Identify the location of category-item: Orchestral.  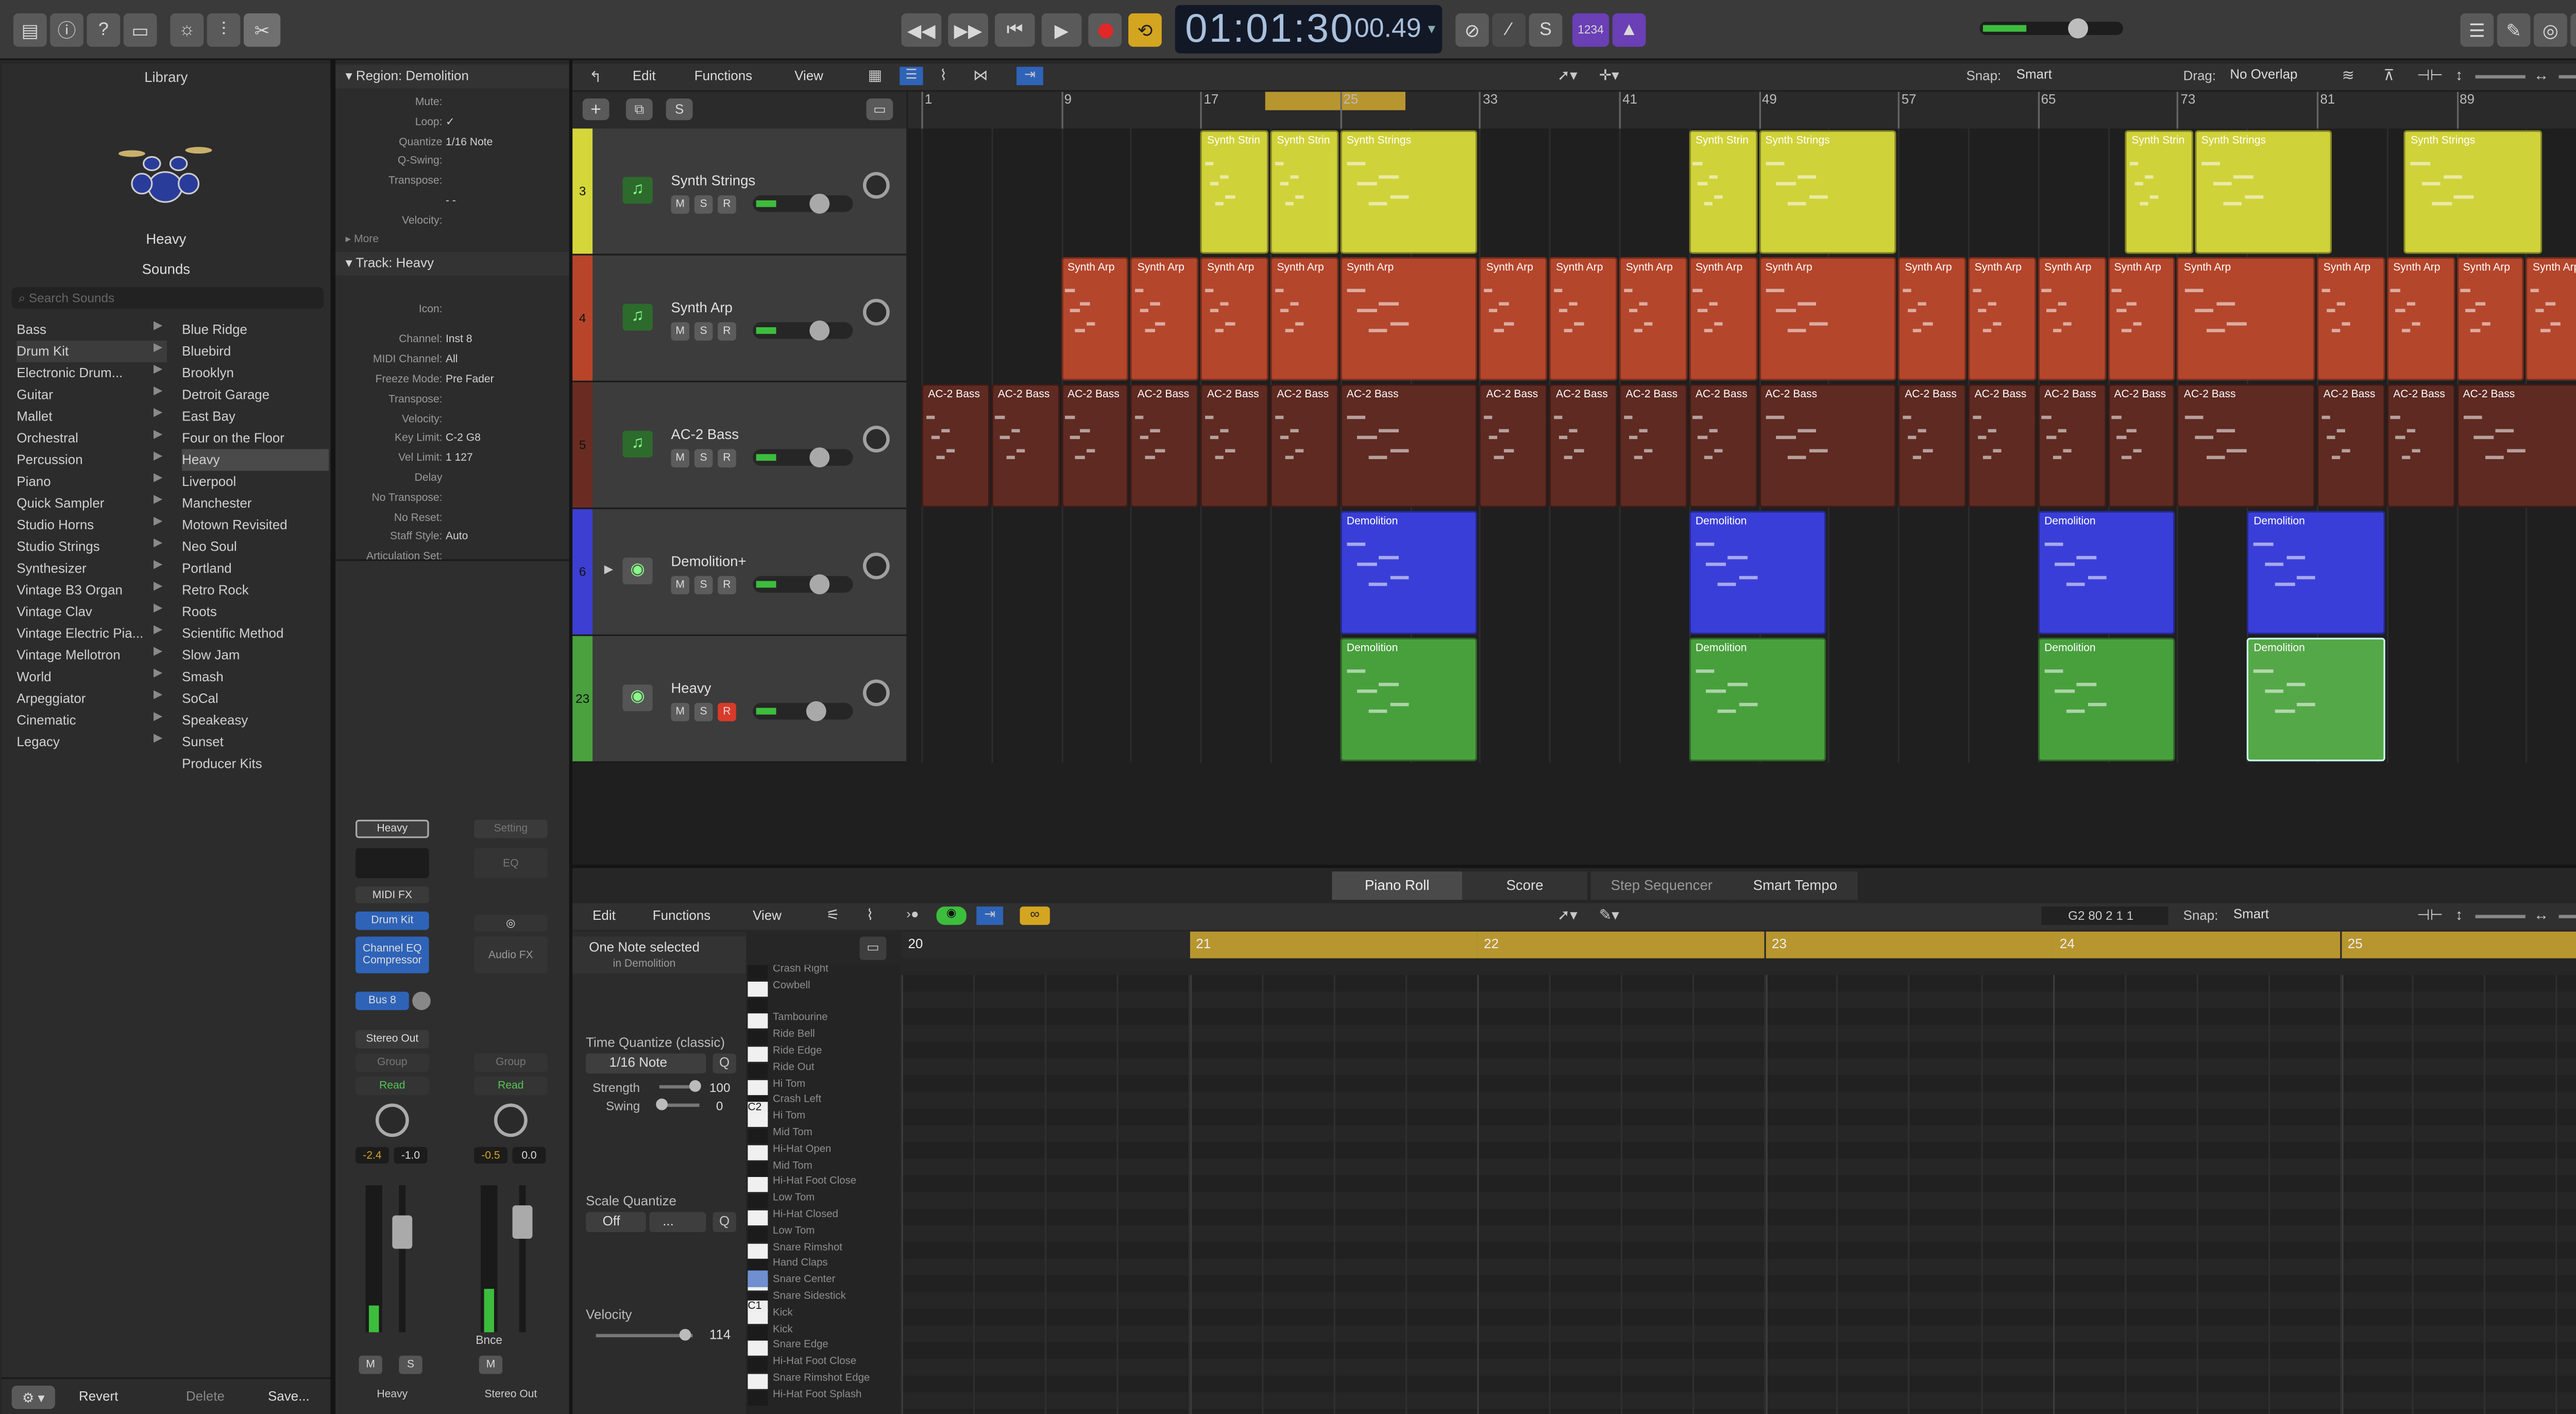
(91, 438).